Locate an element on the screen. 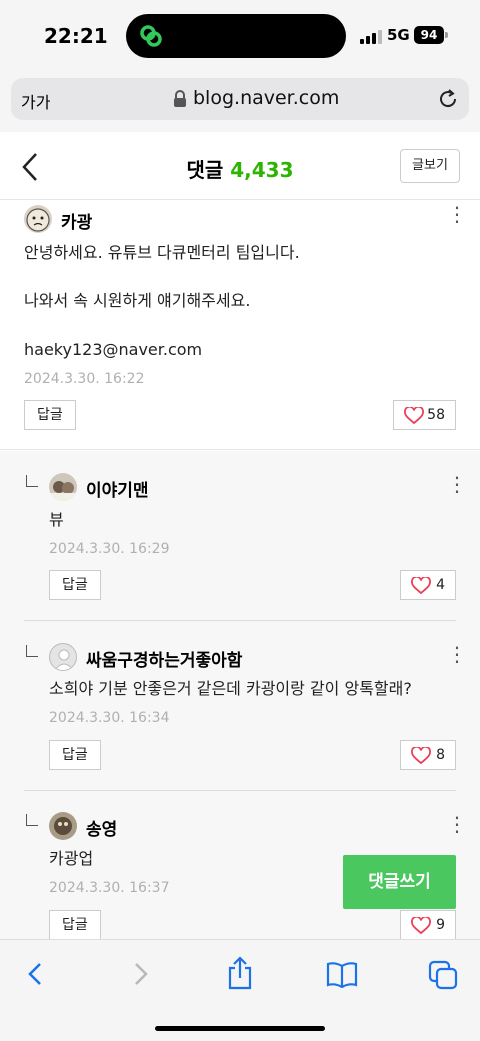  like-count: 58 is located at coordinates (436, 415).